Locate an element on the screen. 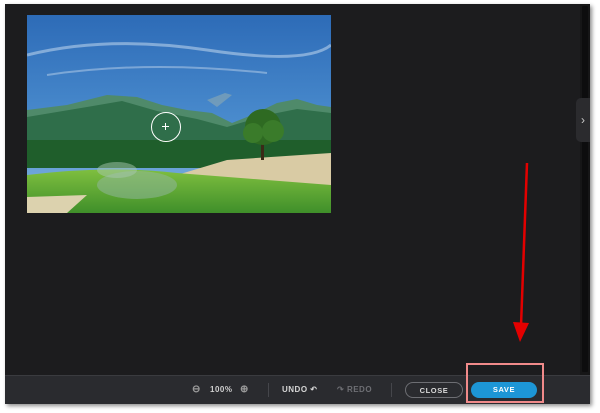 The height and width of the screenshot is (413, 600). brush-cursor-icon is located at coordinates (166, 127).